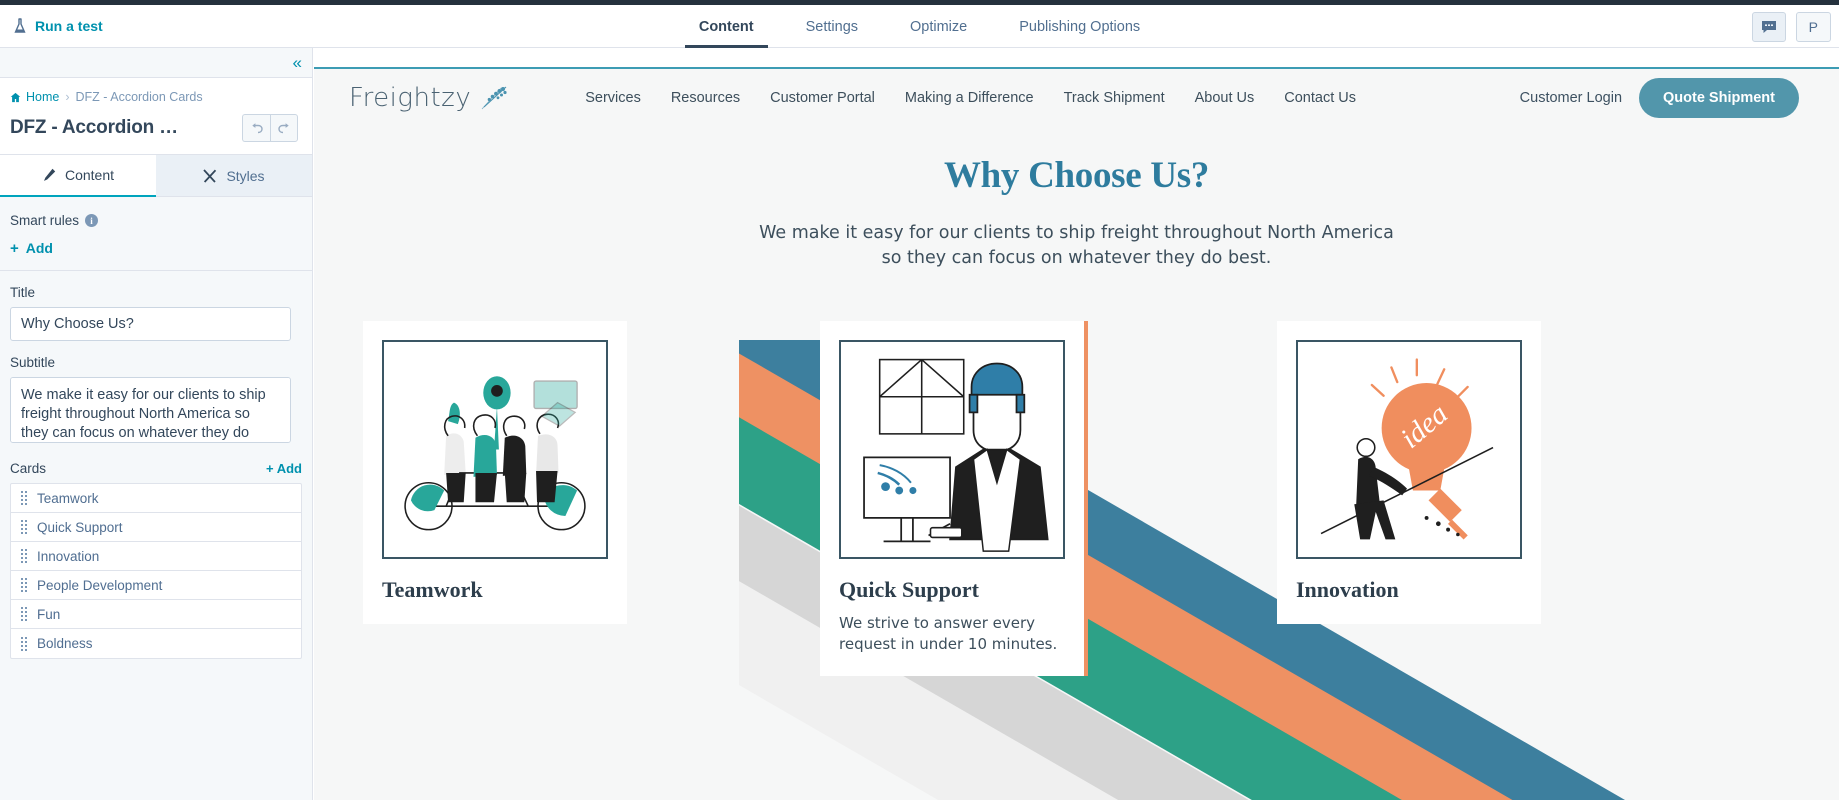  Describe the element at coordinates (156, 63) in the screenshot. I see `sidebar-collapse-row: «` at that location.